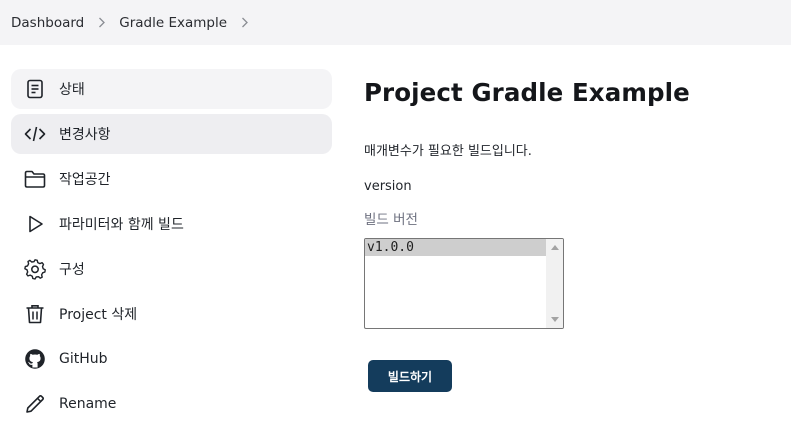 This screenshot has height=431, width=791. I want to click on sidebar-item-label: Project 삭제, so click(98, 315).